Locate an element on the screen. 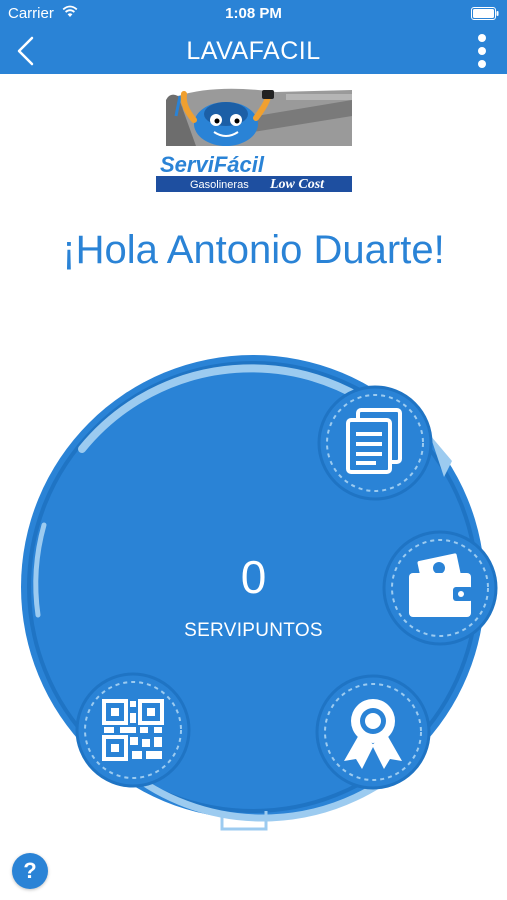 The height and width of the screenshot is (900, 507). logo-tagline: Low Cost is located at coordinates (297, 184).